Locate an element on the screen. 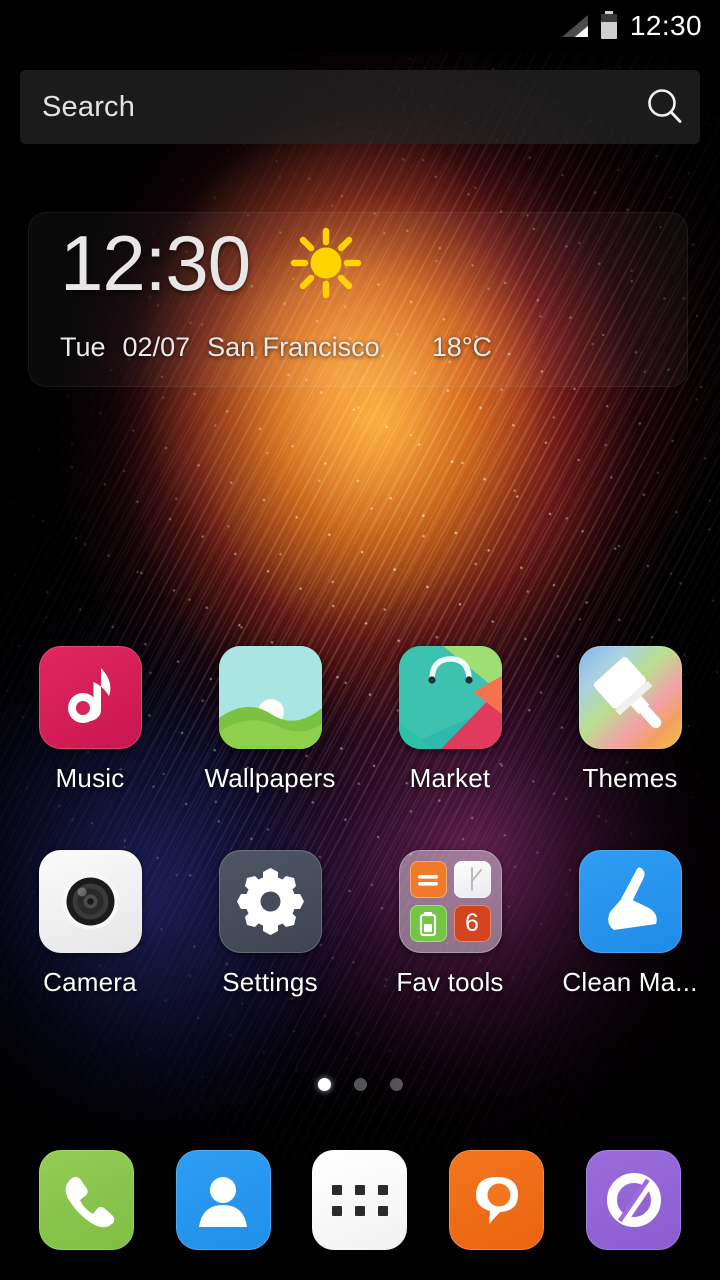 The image size is (720, 1280). search-magnifier-icon is located at coordinates (665, 107).